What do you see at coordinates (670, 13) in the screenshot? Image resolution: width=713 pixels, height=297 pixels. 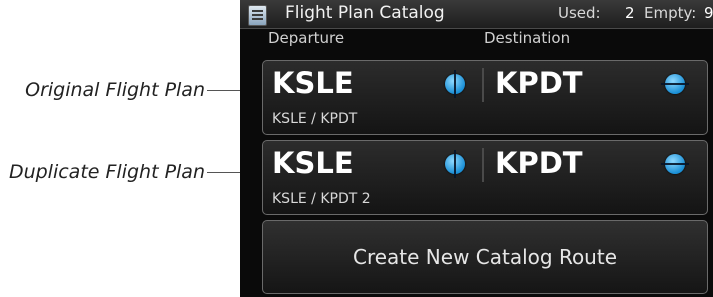 I see `empty-label: Empty:` at bounding box center [670, 13].